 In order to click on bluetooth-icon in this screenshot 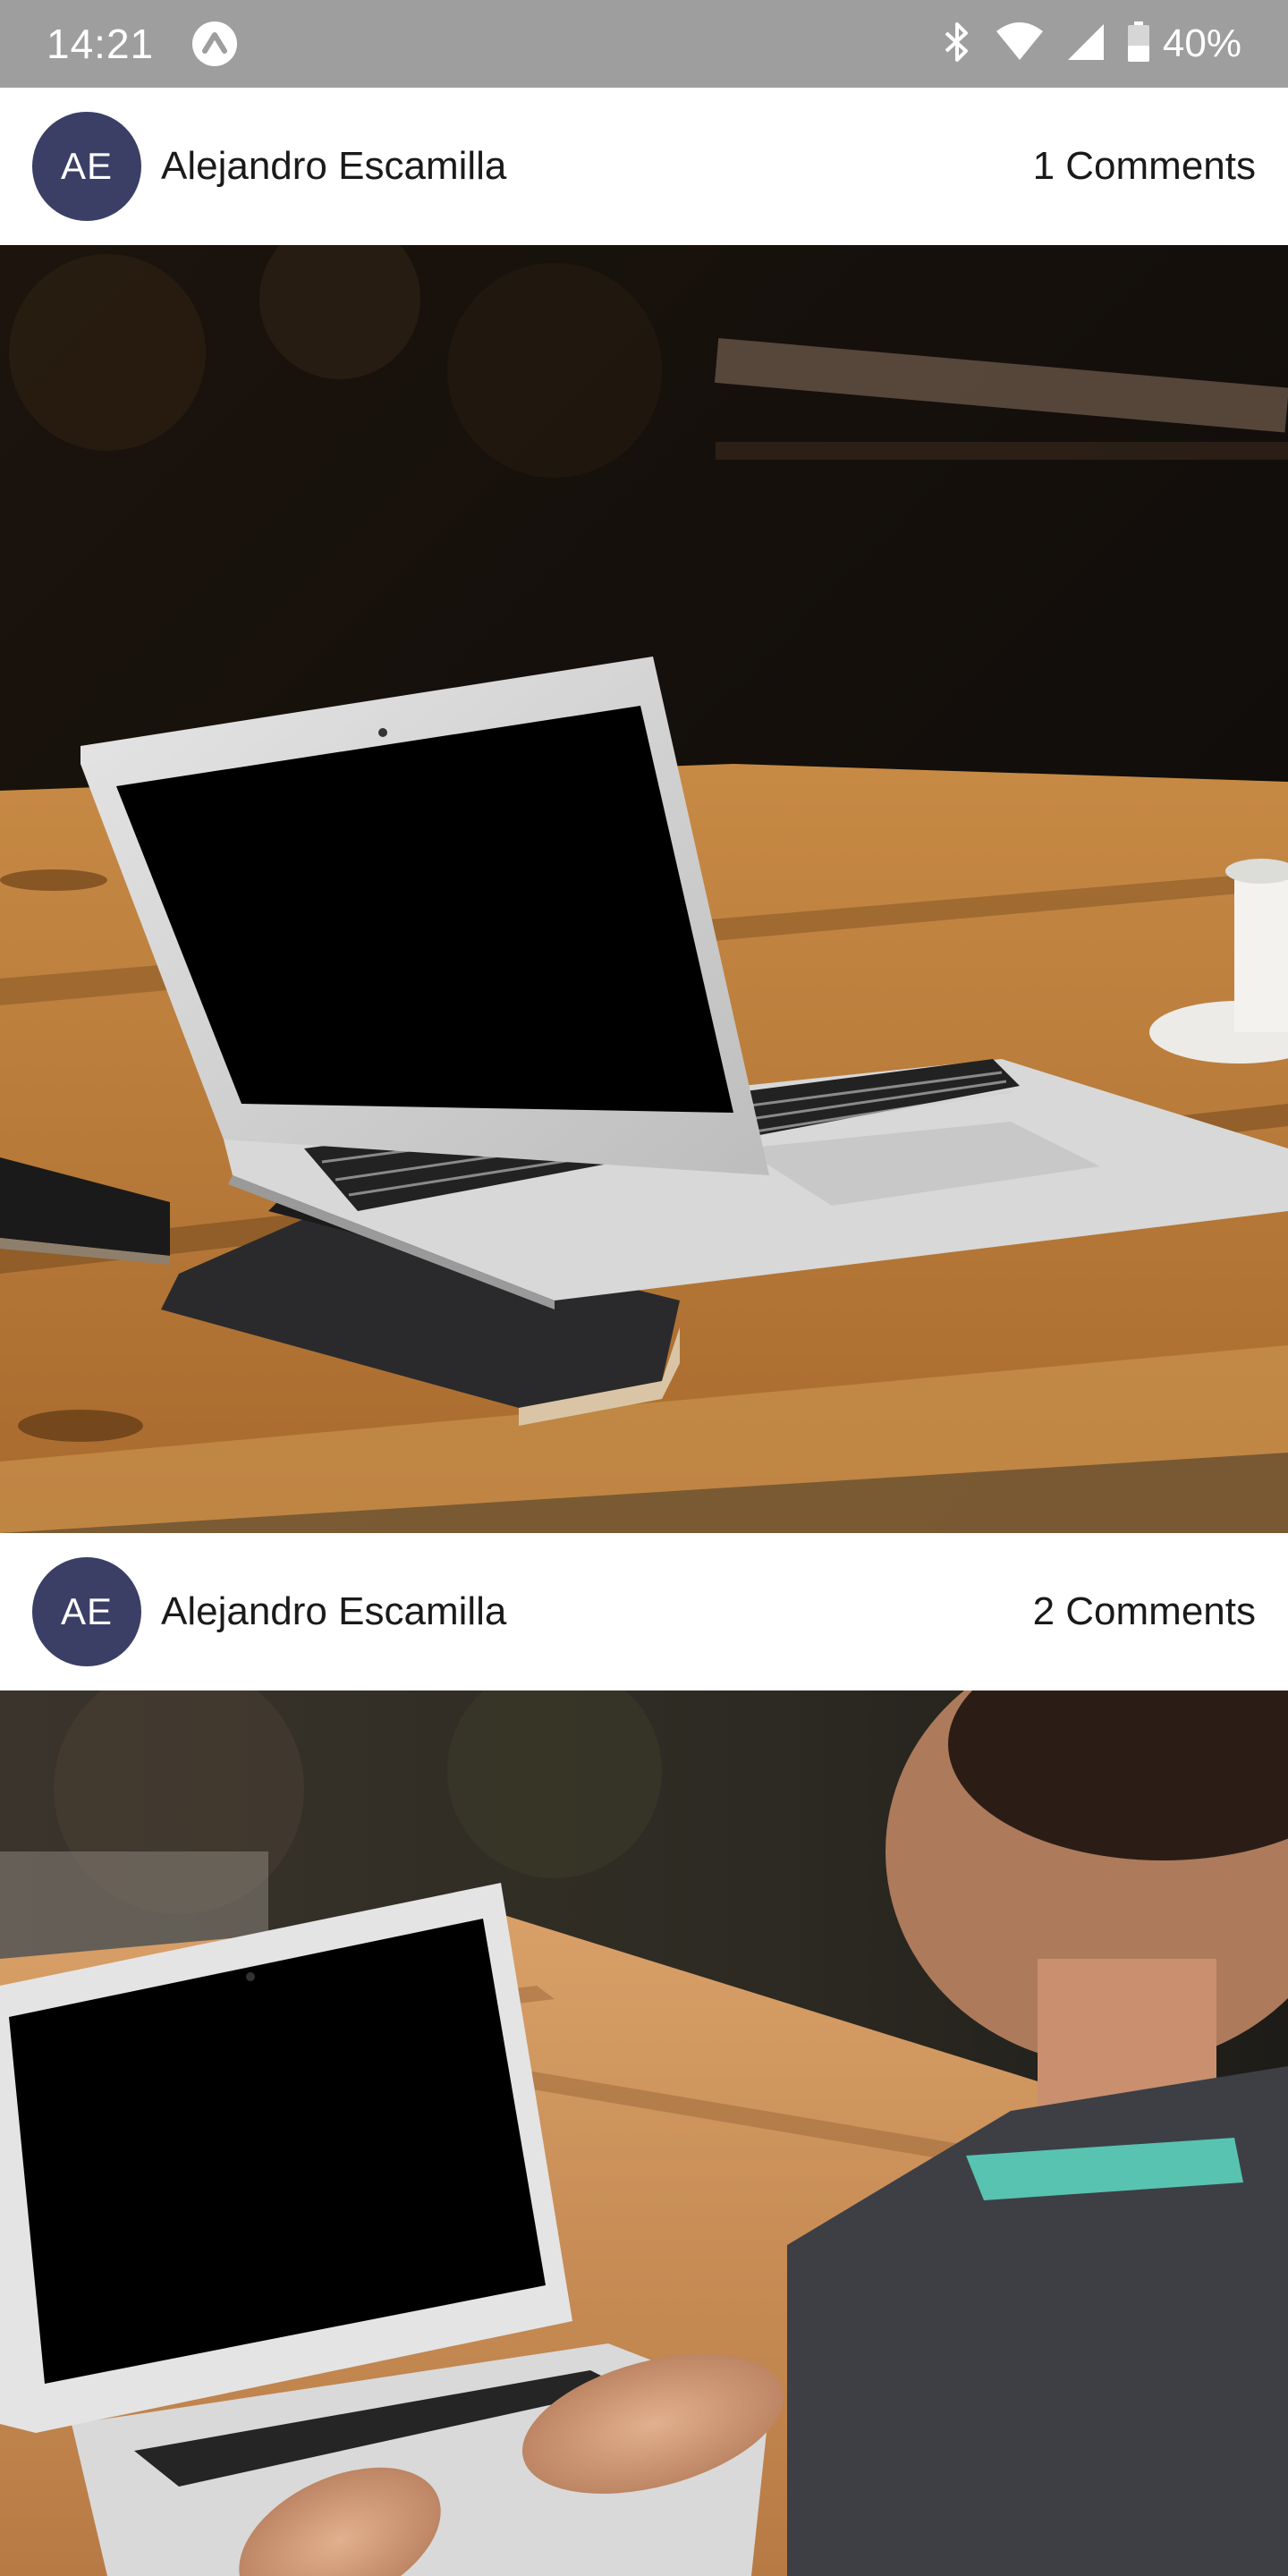, I will do `click(957, 44)`.